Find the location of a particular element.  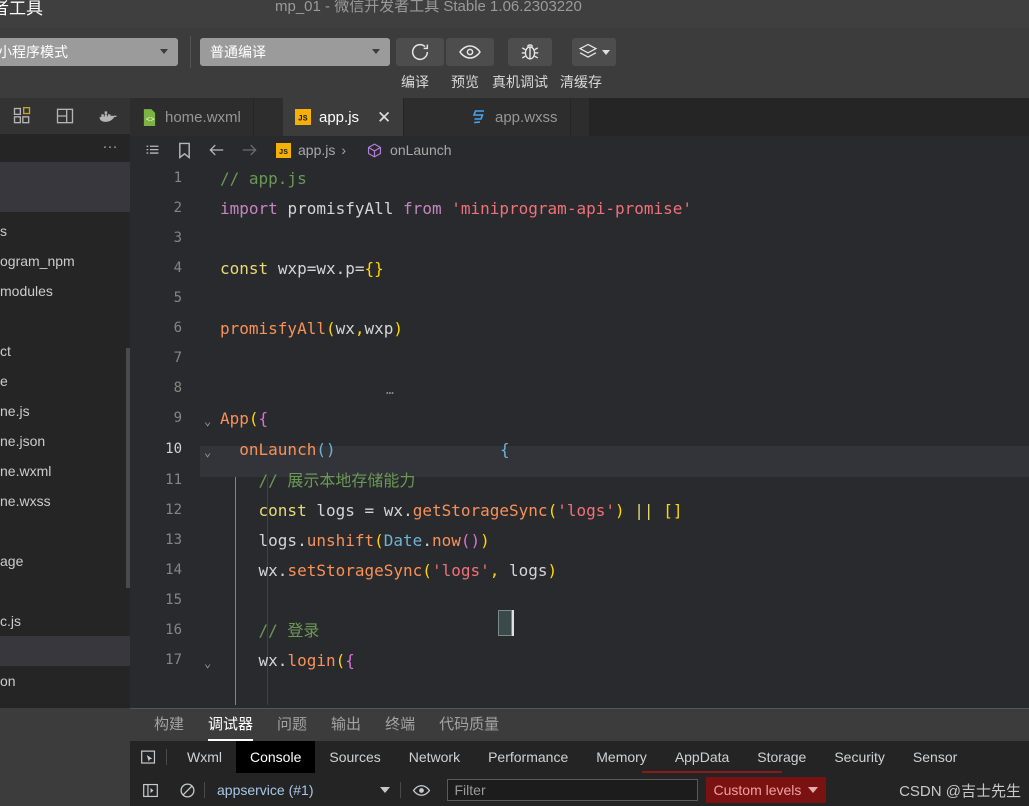

panel-tab-terminal: 终端 is located at coordinates (400, 725).